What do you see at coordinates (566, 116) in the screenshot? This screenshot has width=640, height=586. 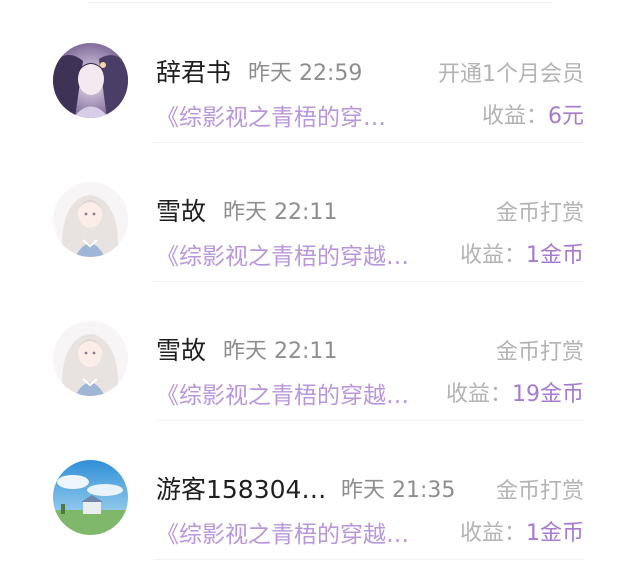 I see `earnings-value: 6元` at bounding box center [566, 116].